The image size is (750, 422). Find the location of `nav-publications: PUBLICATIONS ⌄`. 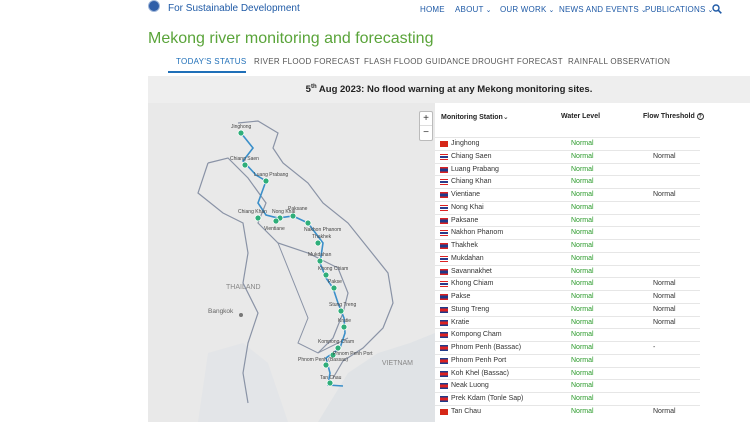

nav-publications: PUBLICATIONS ⌄ is located at coordinates (679, 9).